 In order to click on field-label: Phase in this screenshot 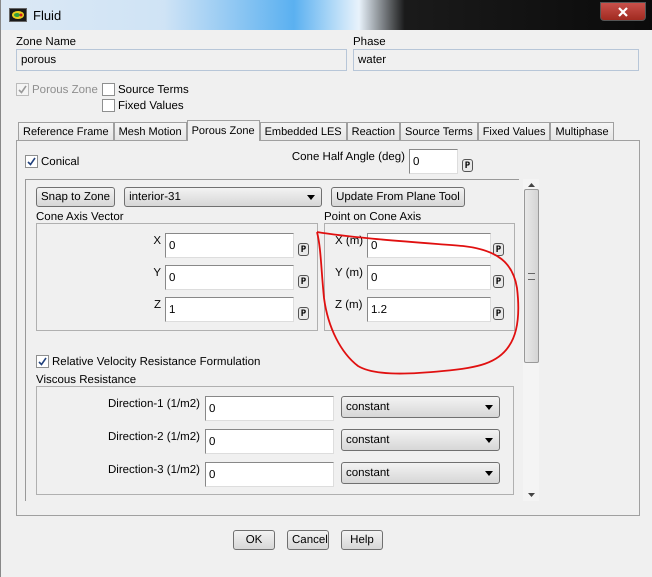, I will do `click(370, 42)`.